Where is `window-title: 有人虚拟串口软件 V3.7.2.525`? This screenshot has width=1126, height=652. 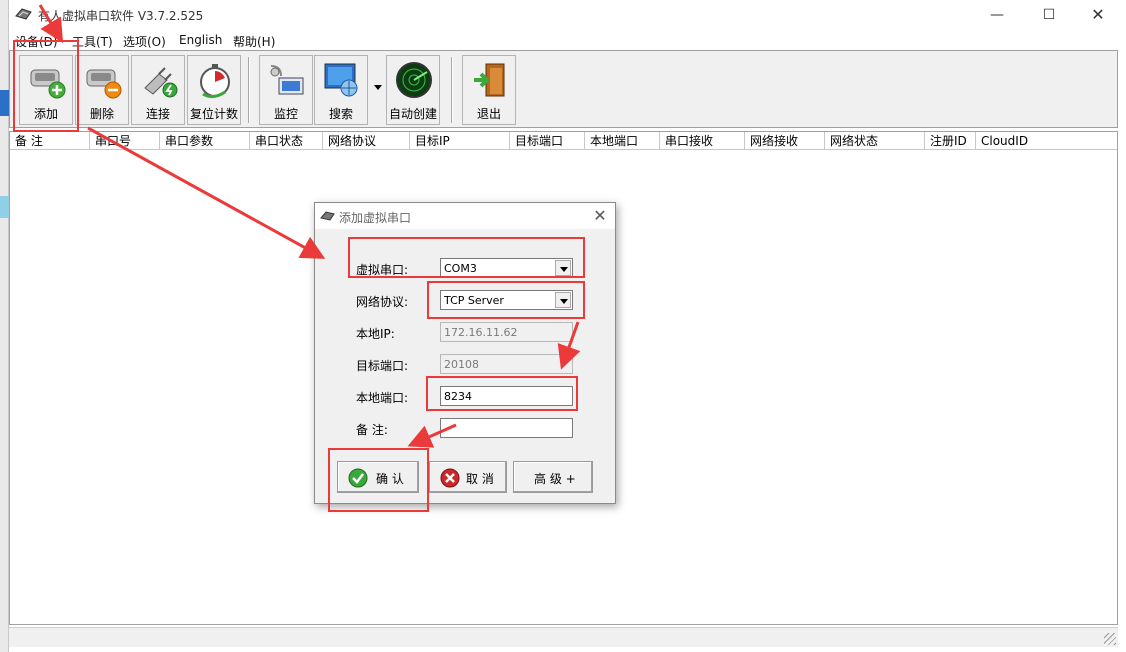 window-title: 有人虚拟串口软件 V3.7.2.525 is located at coordinates (121, 16).